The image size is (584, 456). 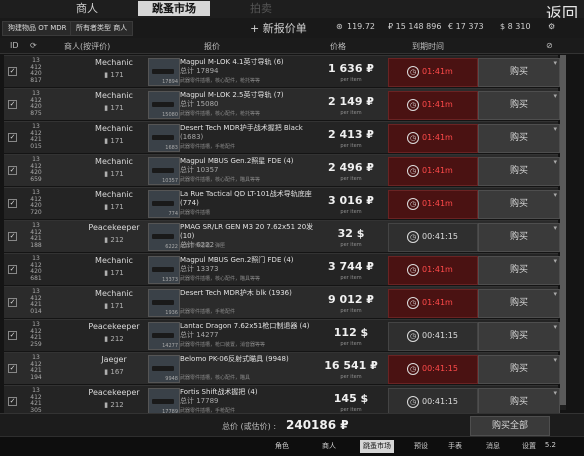 I want to click on item-thumbnail: 17789, so click(x=164, y=402).